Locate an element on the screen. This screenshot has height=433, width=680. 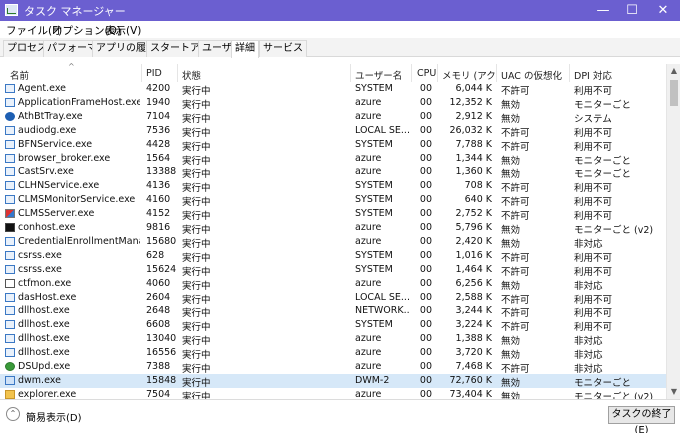
tab-services: サービス is located at coordinates (283, 48).